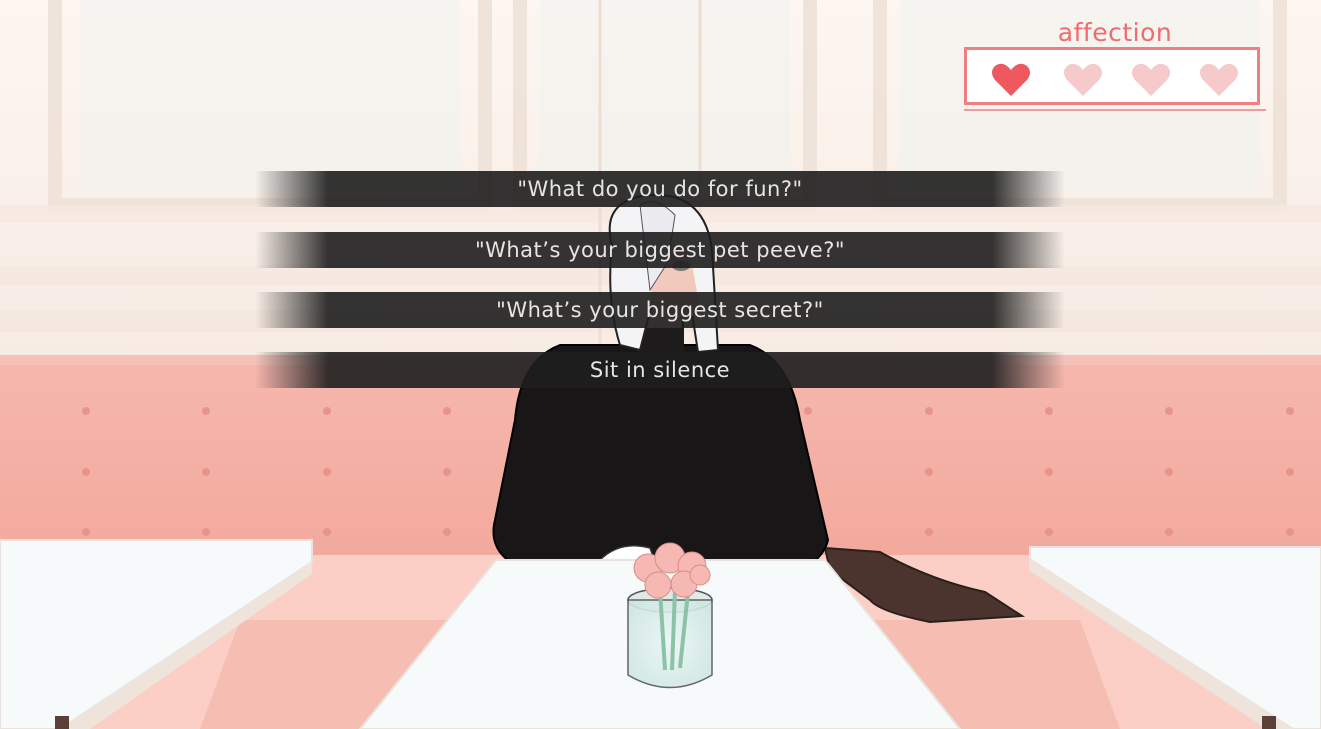 The height and width of the screenshot is (729, 1321). I want to click on choice-pet-peeve-question: "What’s your biggest pet peeve?", so click(660, 250).